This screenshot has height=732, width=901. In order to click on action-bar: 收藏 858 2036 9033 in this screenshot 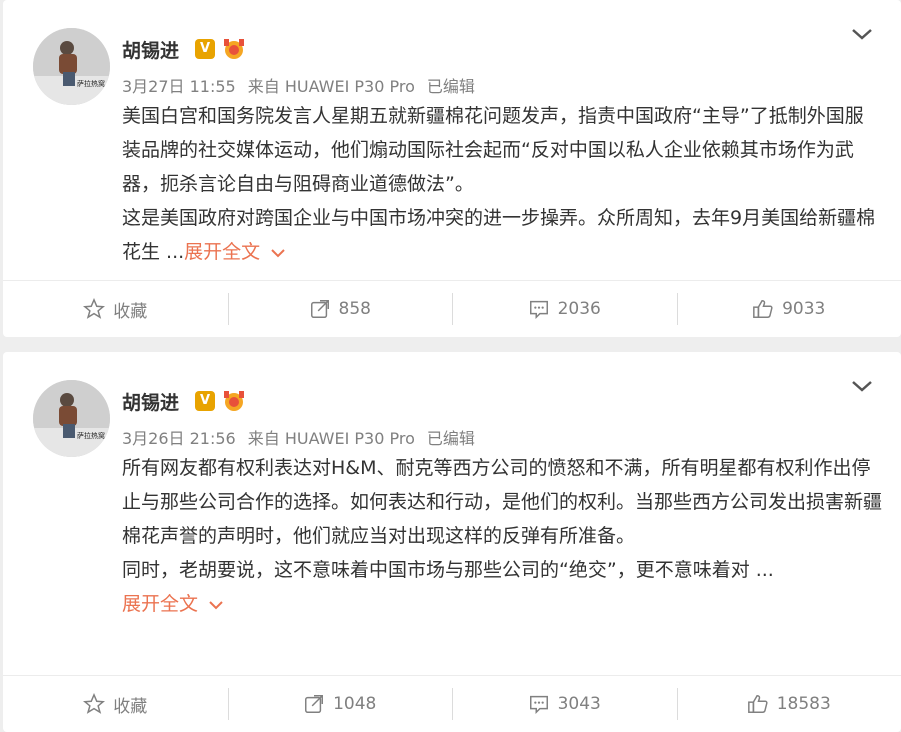, I will do `click(452, 308)`.